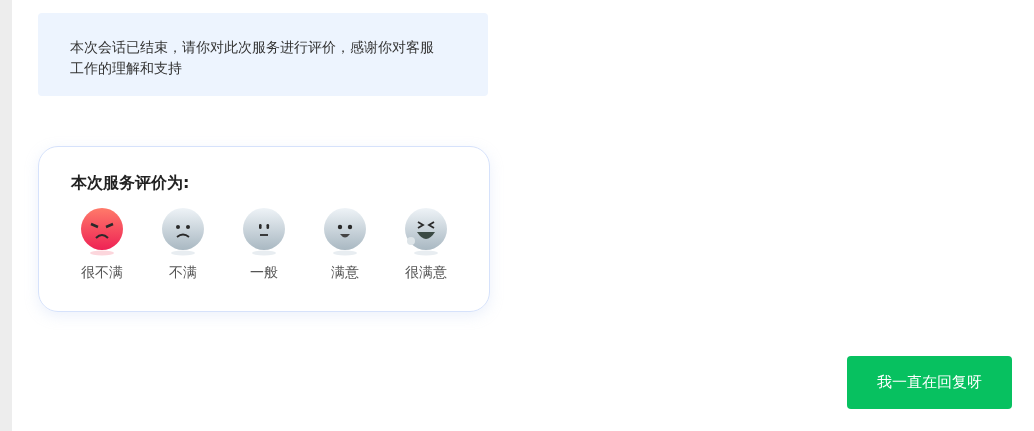 The image size is (1034, 431). I want to click on rating-label: 满意, so click(344, 273).